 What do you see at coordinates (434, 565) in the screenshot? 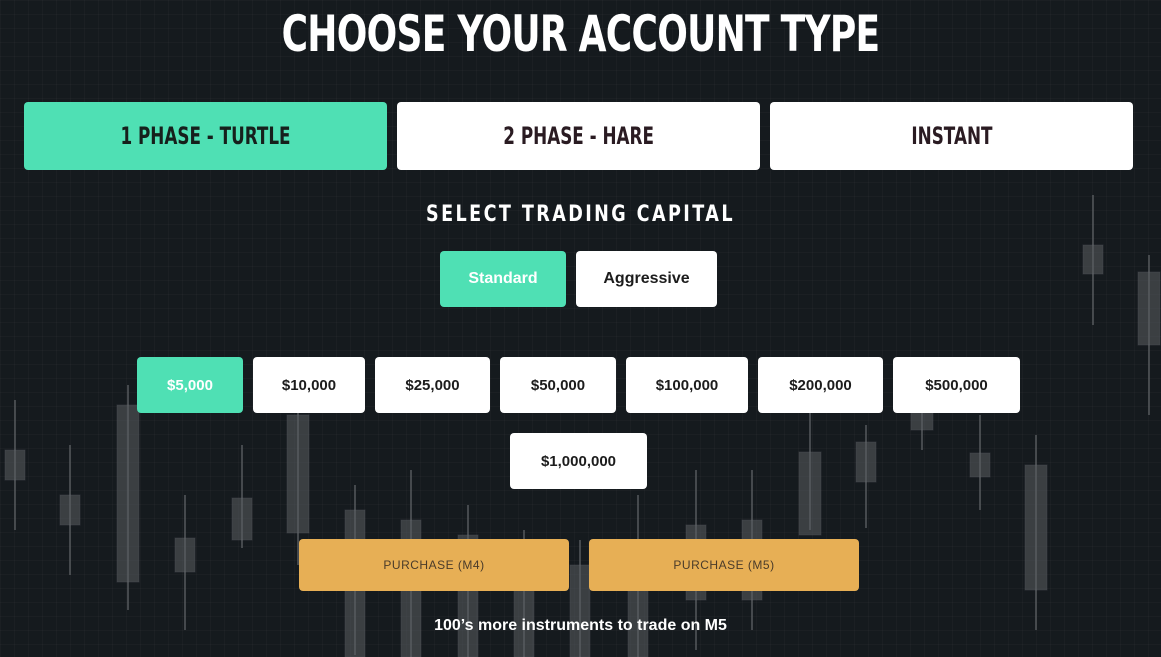
I see `purchase-m4-button: PURCHASE (M4)` at bounding box center [434, 565].